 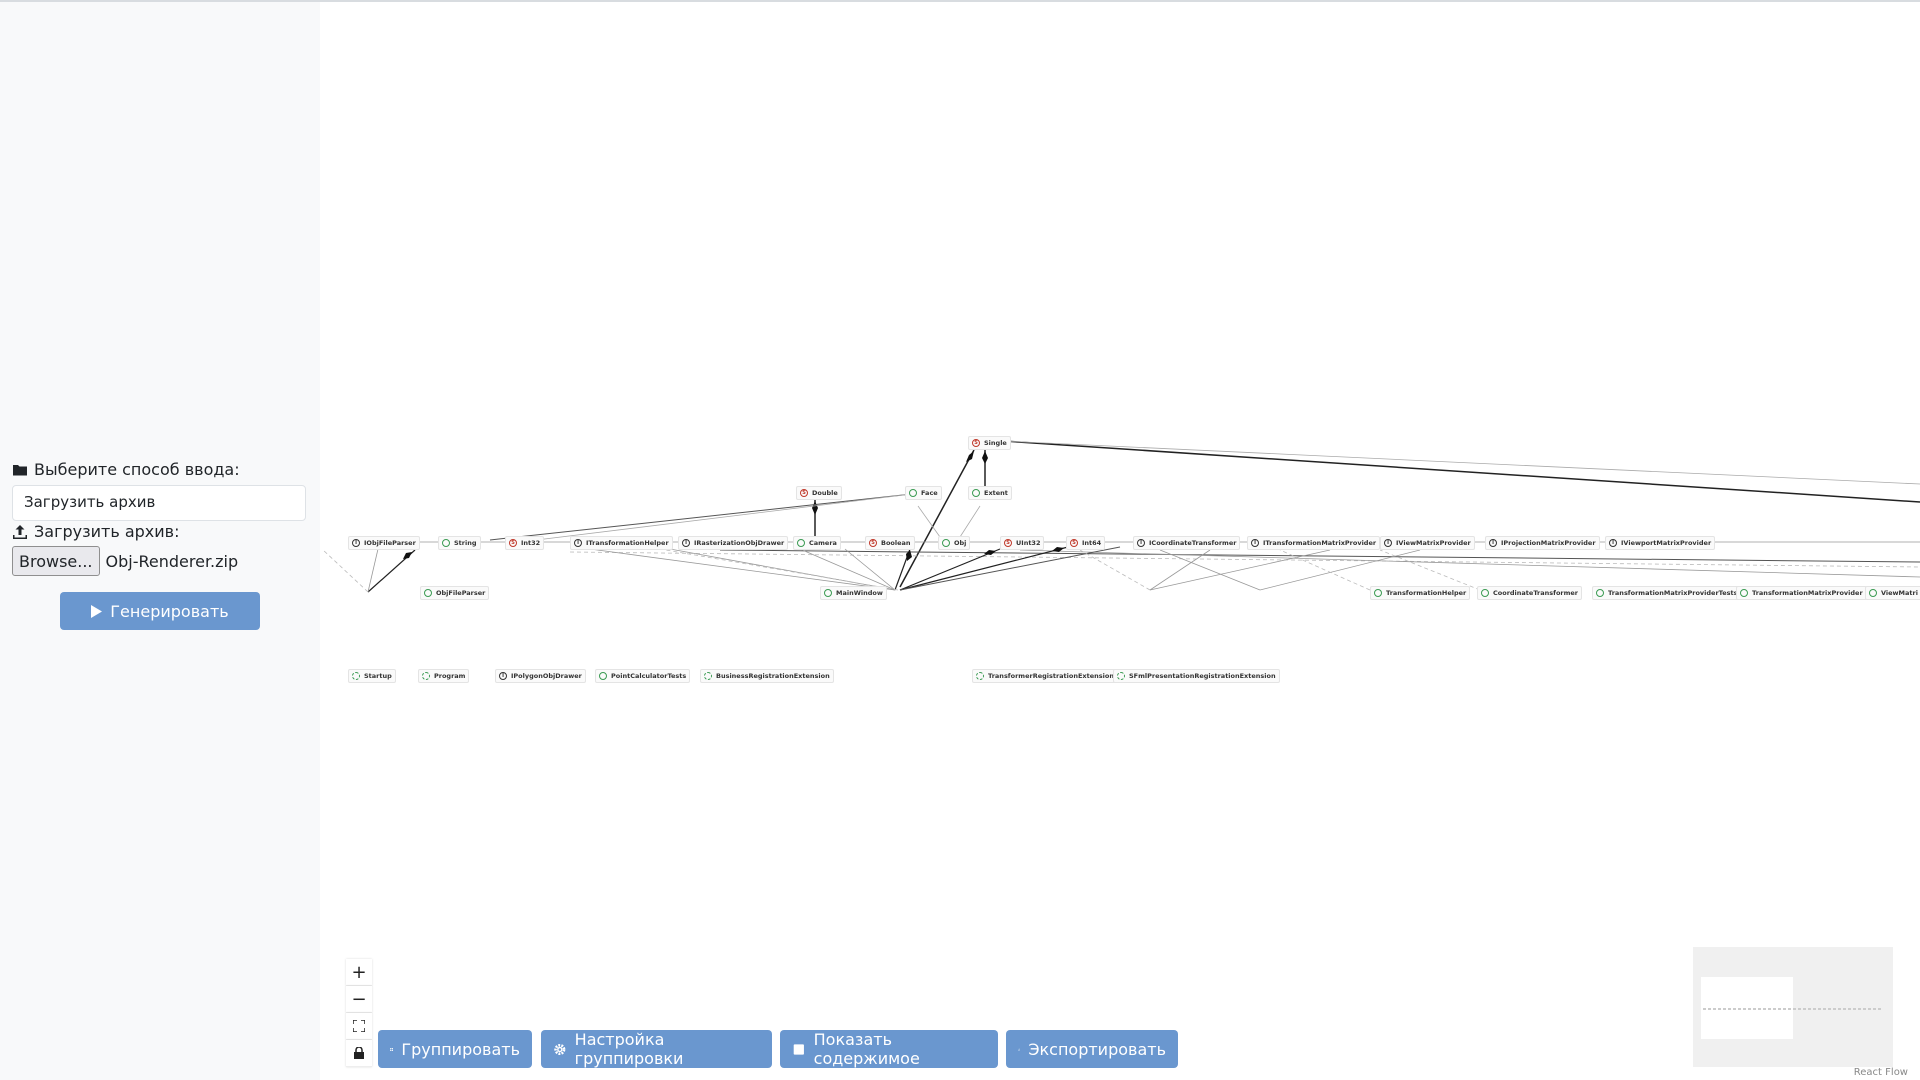 What do you see at coordinates (954, 543) in the screenshot?
I see `graph-node: Obj` at bounding box center [954, 543].